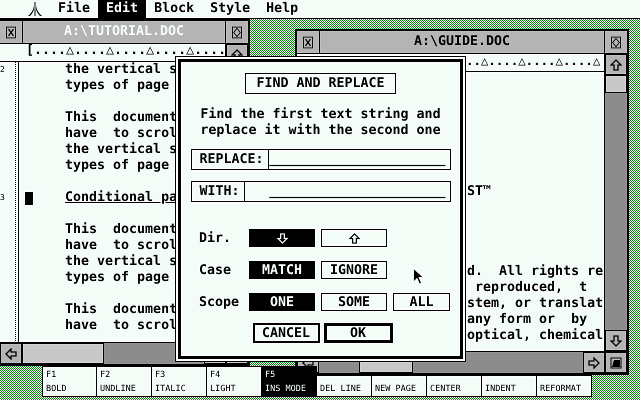 This screenshot has width=640, height=400. Describe the element at coordinates (234, 381) in the screenshot. I see `function-key: F4 LIGHT` at that location.